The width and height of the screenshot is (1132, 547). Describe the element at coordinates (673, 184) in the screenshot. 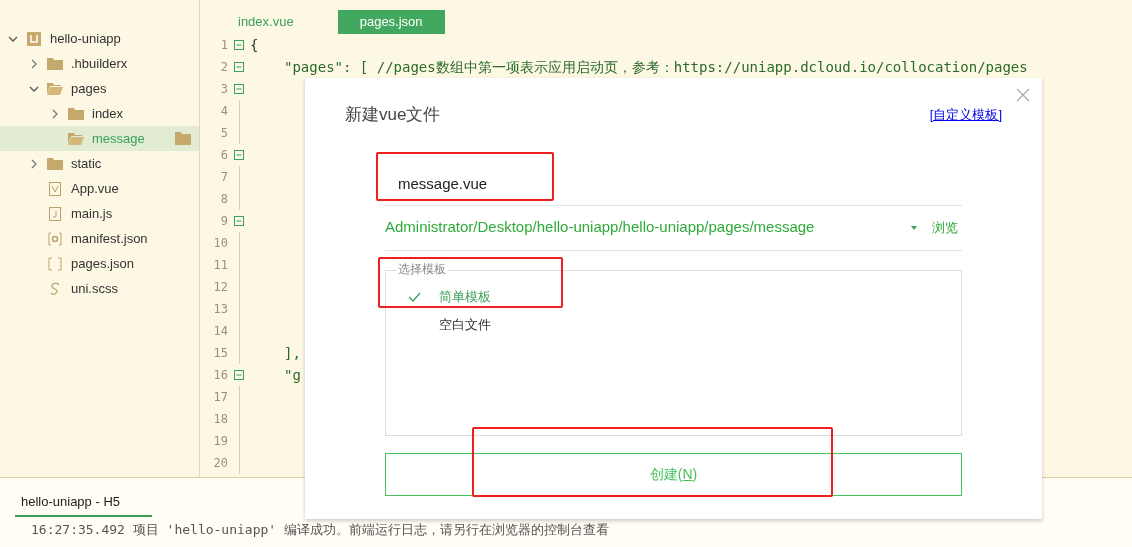

I see `filename-field: message.vue` at that location.